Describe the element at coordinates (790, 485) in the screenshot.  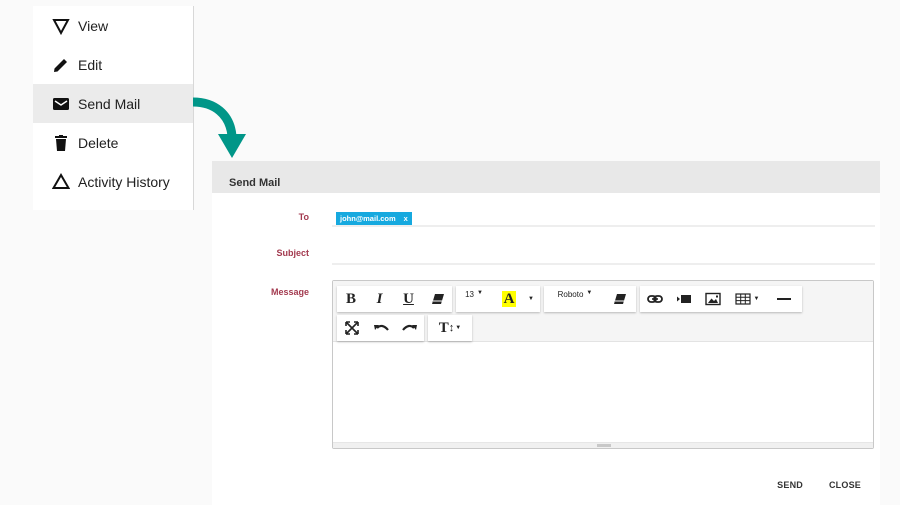
I see `send-button: SEND` at that location.